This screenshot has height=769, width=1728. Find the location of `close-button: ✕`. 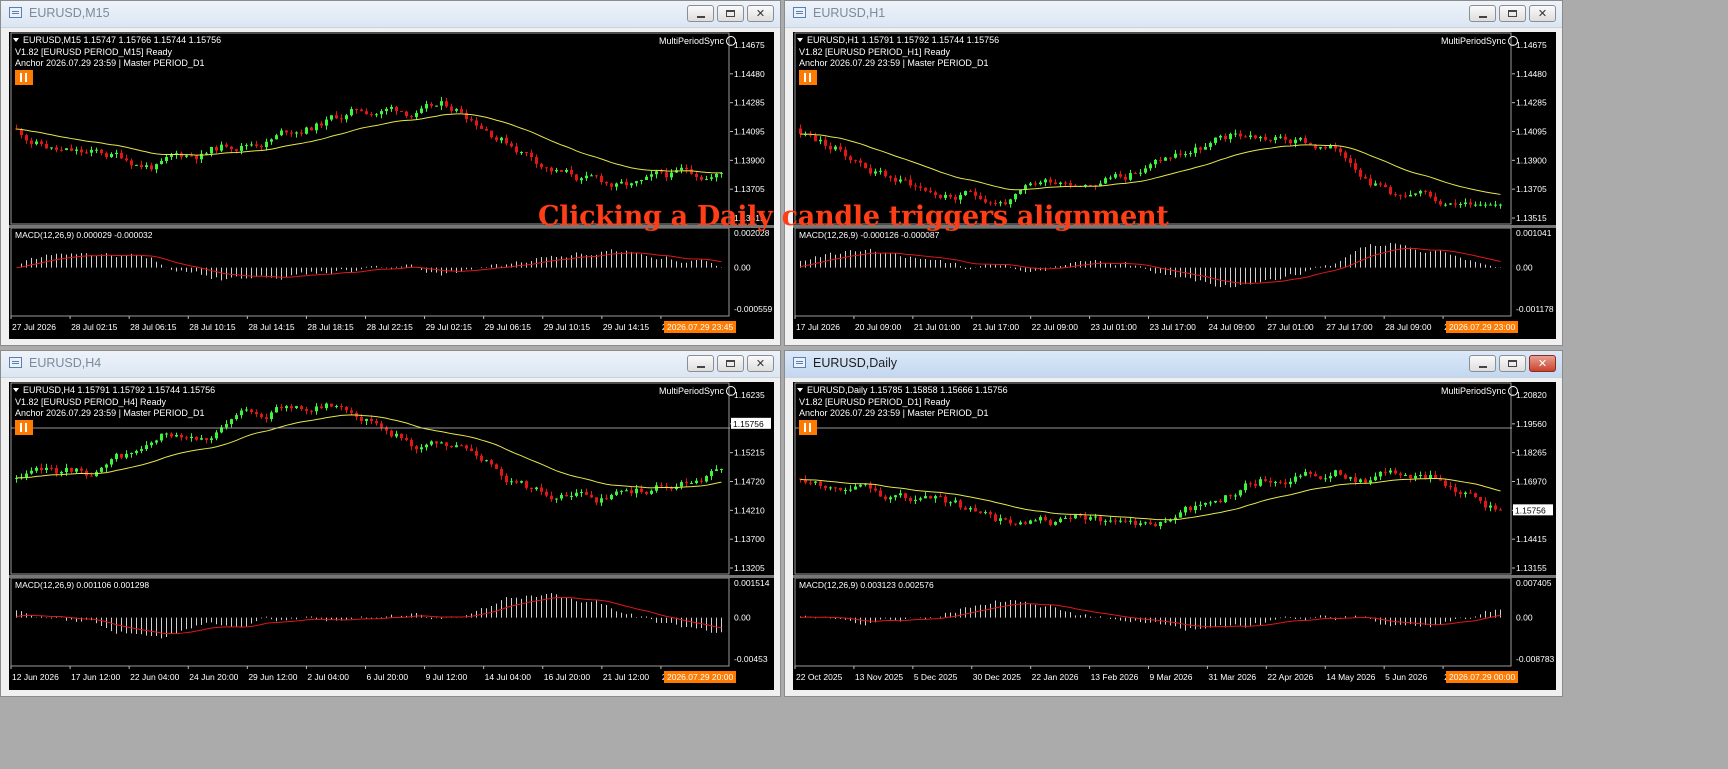

close-button: ✕ is located at coordinates (1542, 13).